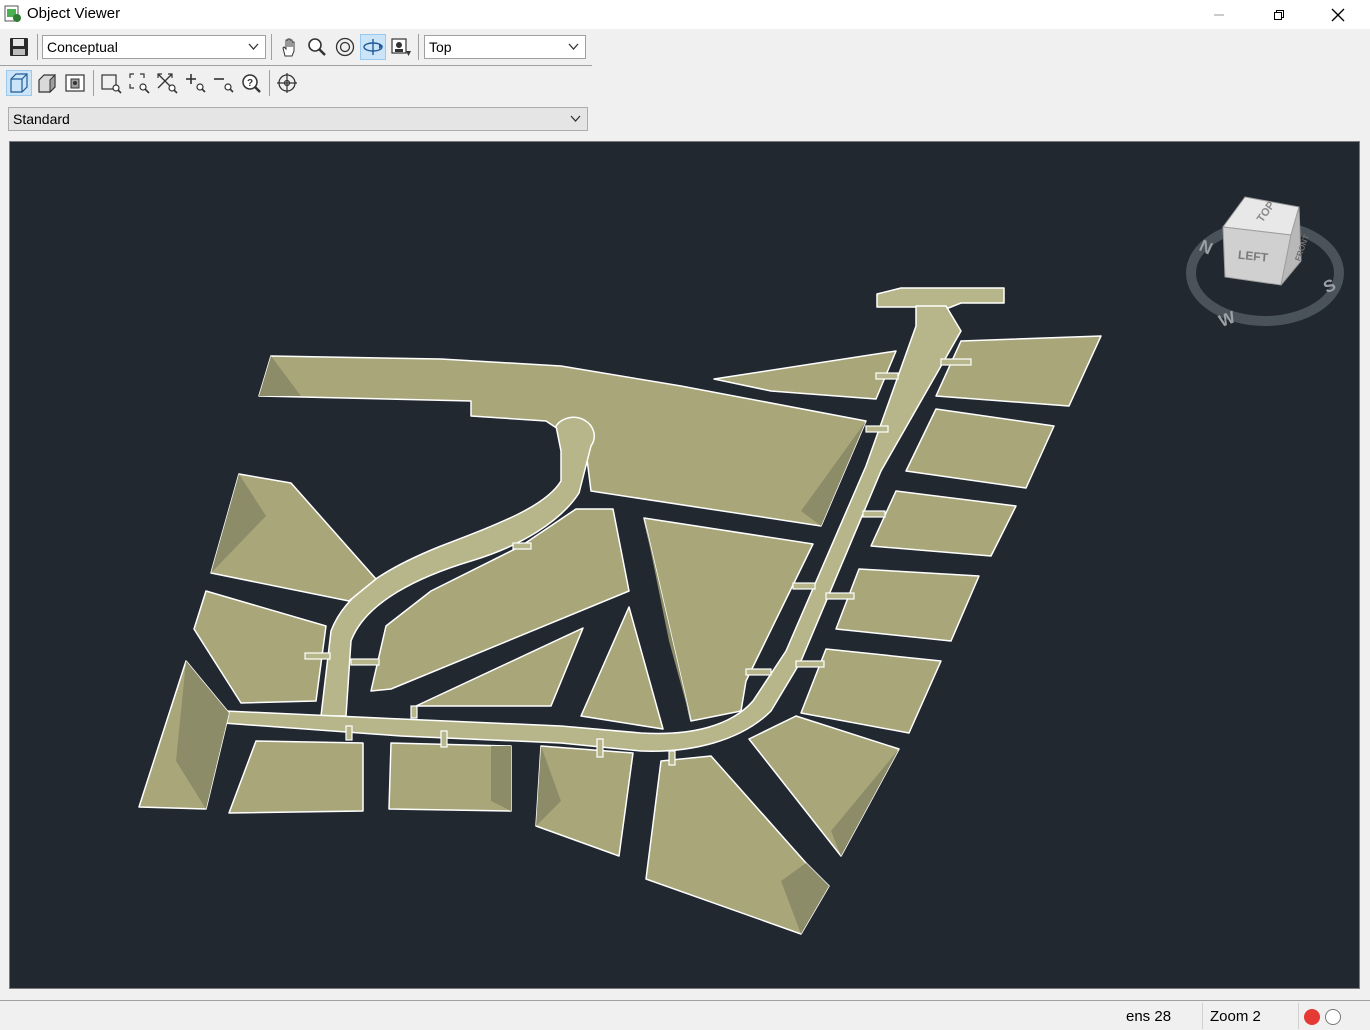 The height and width of the screenshot is (1030, 1370). What do you see at coordinates (41, 119) in the screenshot?
I see `visual-style-preset-value: Standard` at bounding box center [41, 119].